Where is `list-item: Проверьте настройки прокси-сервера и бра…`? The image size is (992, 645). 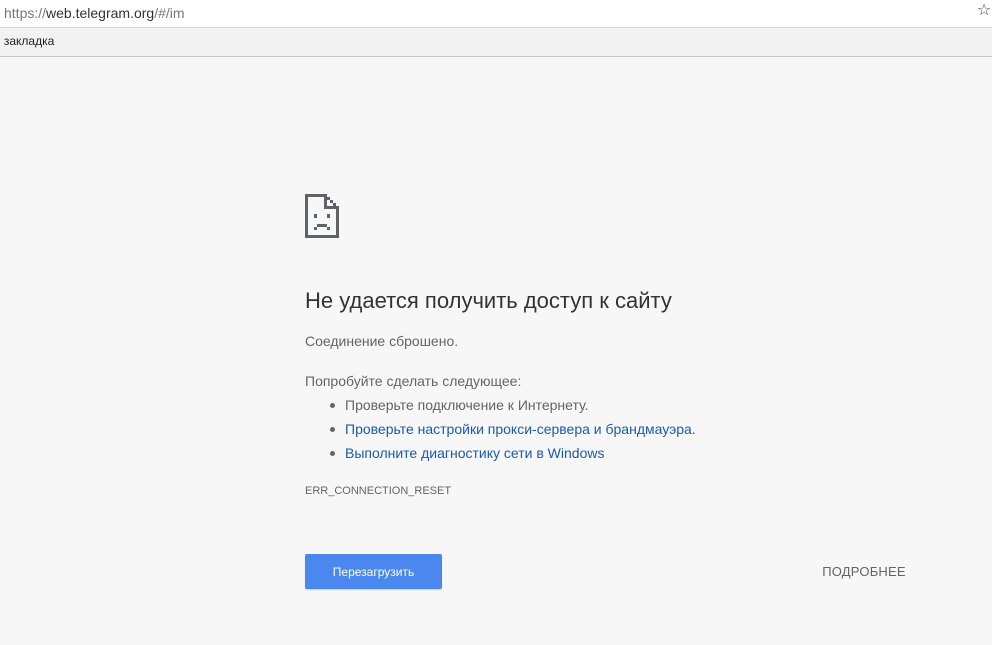 list-item: Проверьте настройки прокси-сервера и бра… is located at coordinates (500, 431).